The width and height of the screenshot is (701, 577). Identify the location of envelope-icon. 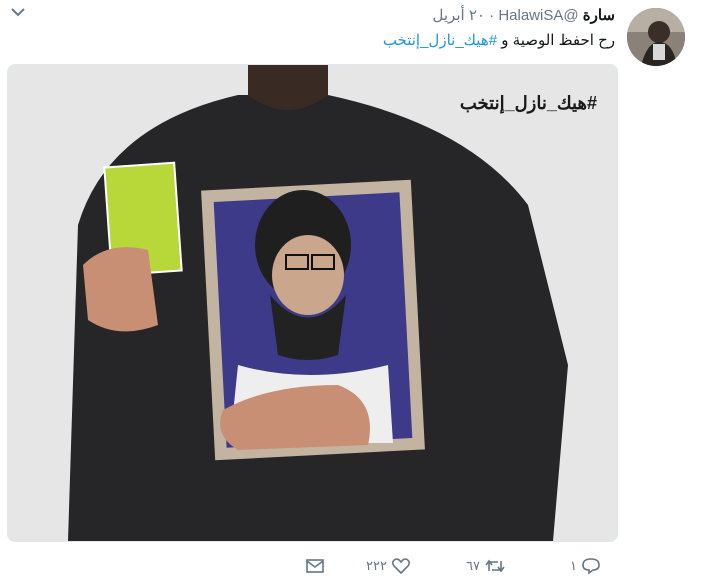
(315, 566).